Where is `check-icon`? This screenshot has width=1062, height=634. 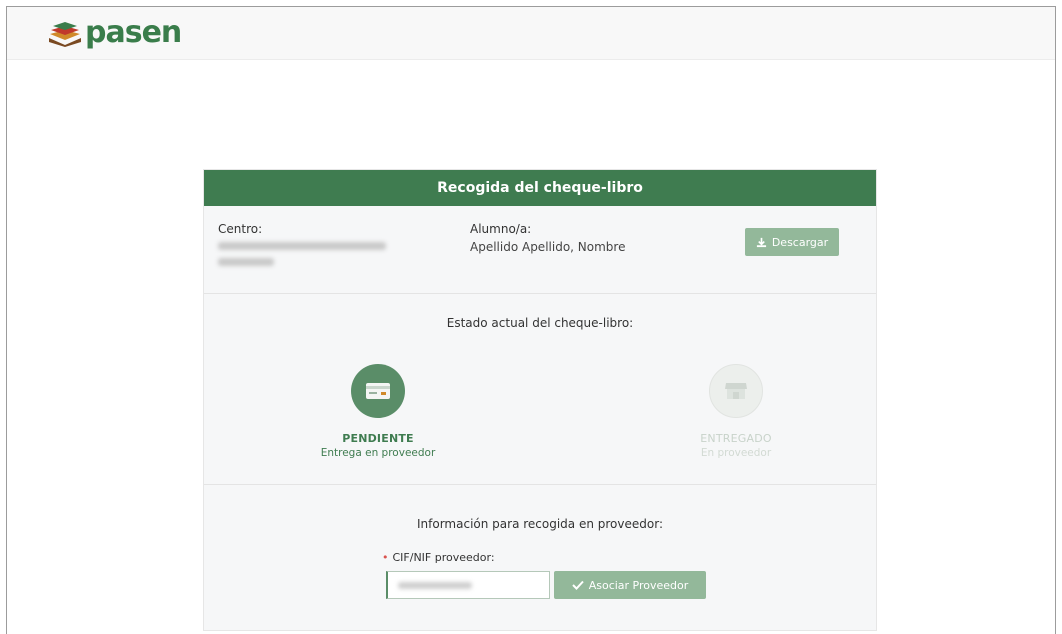
check-icon is located at coordinates (577, 585).